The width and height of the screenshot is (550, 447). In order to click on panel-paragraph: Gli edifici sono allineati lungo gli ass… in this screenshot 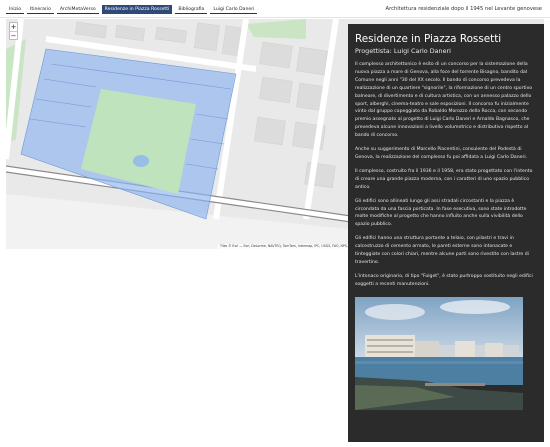, I will do `click(441, 213)`.